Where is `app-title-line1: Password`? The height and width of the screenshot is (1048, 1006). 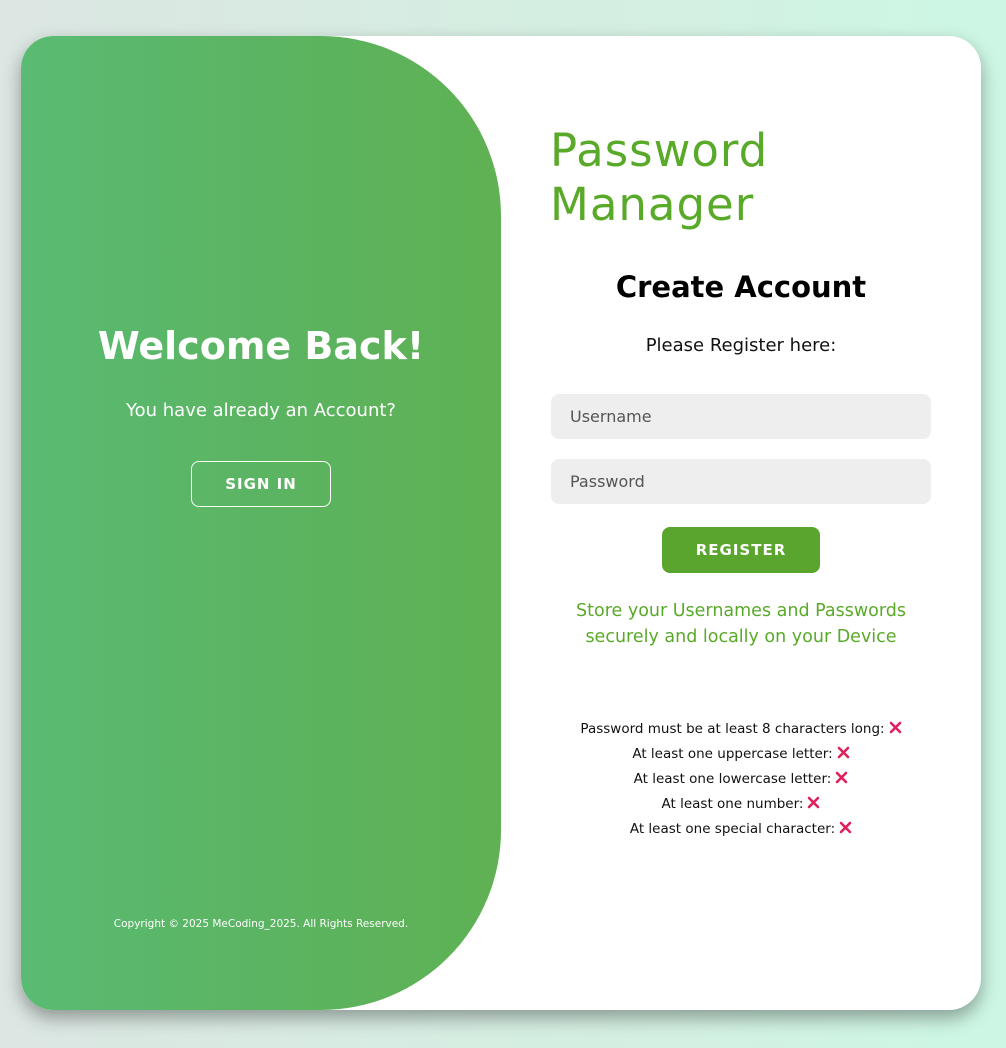
app-title-line1: Password is located at coordinates (659, 150).